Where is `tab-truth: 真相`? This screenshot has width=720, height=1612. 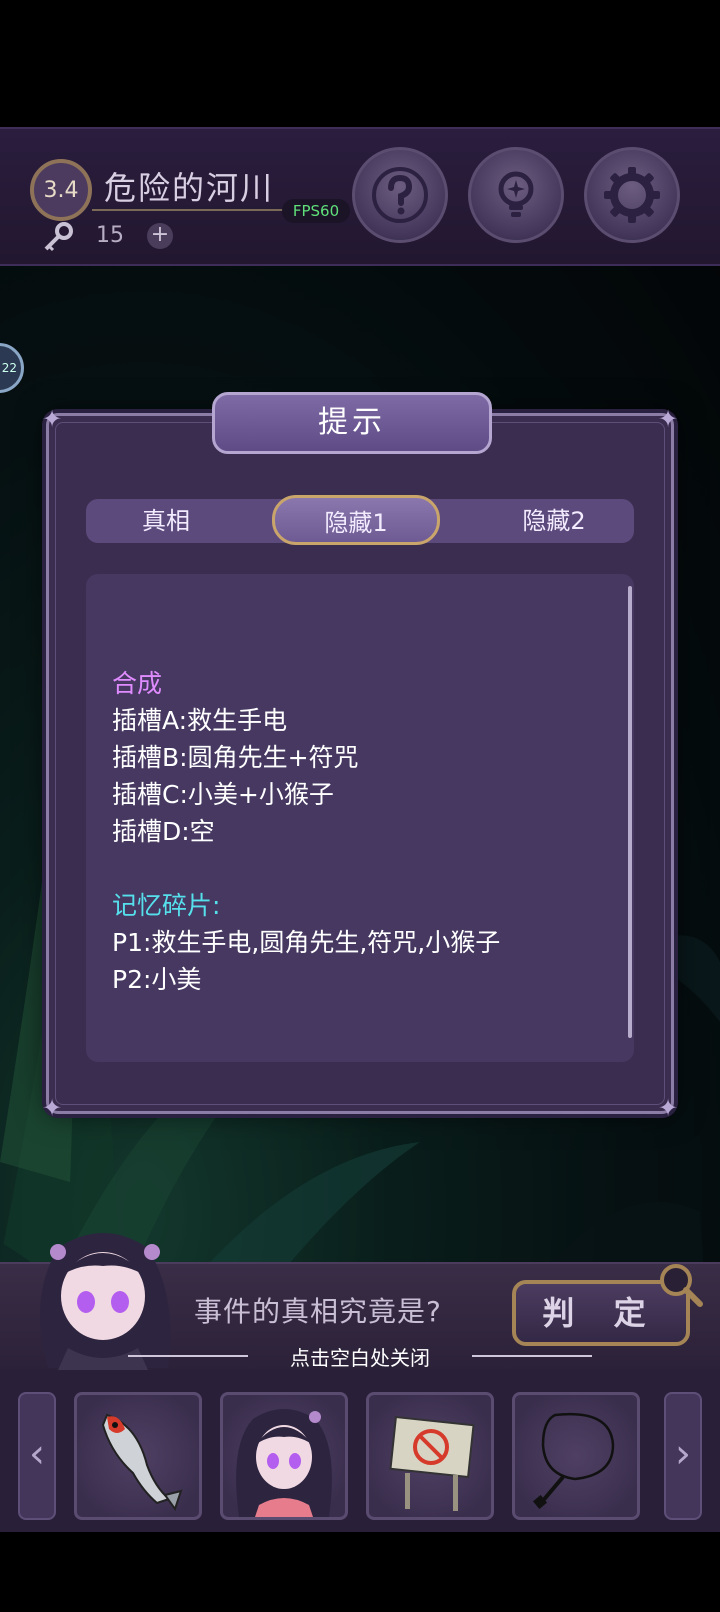 tab-truth: 真相 is located at coordinates (166, 521).